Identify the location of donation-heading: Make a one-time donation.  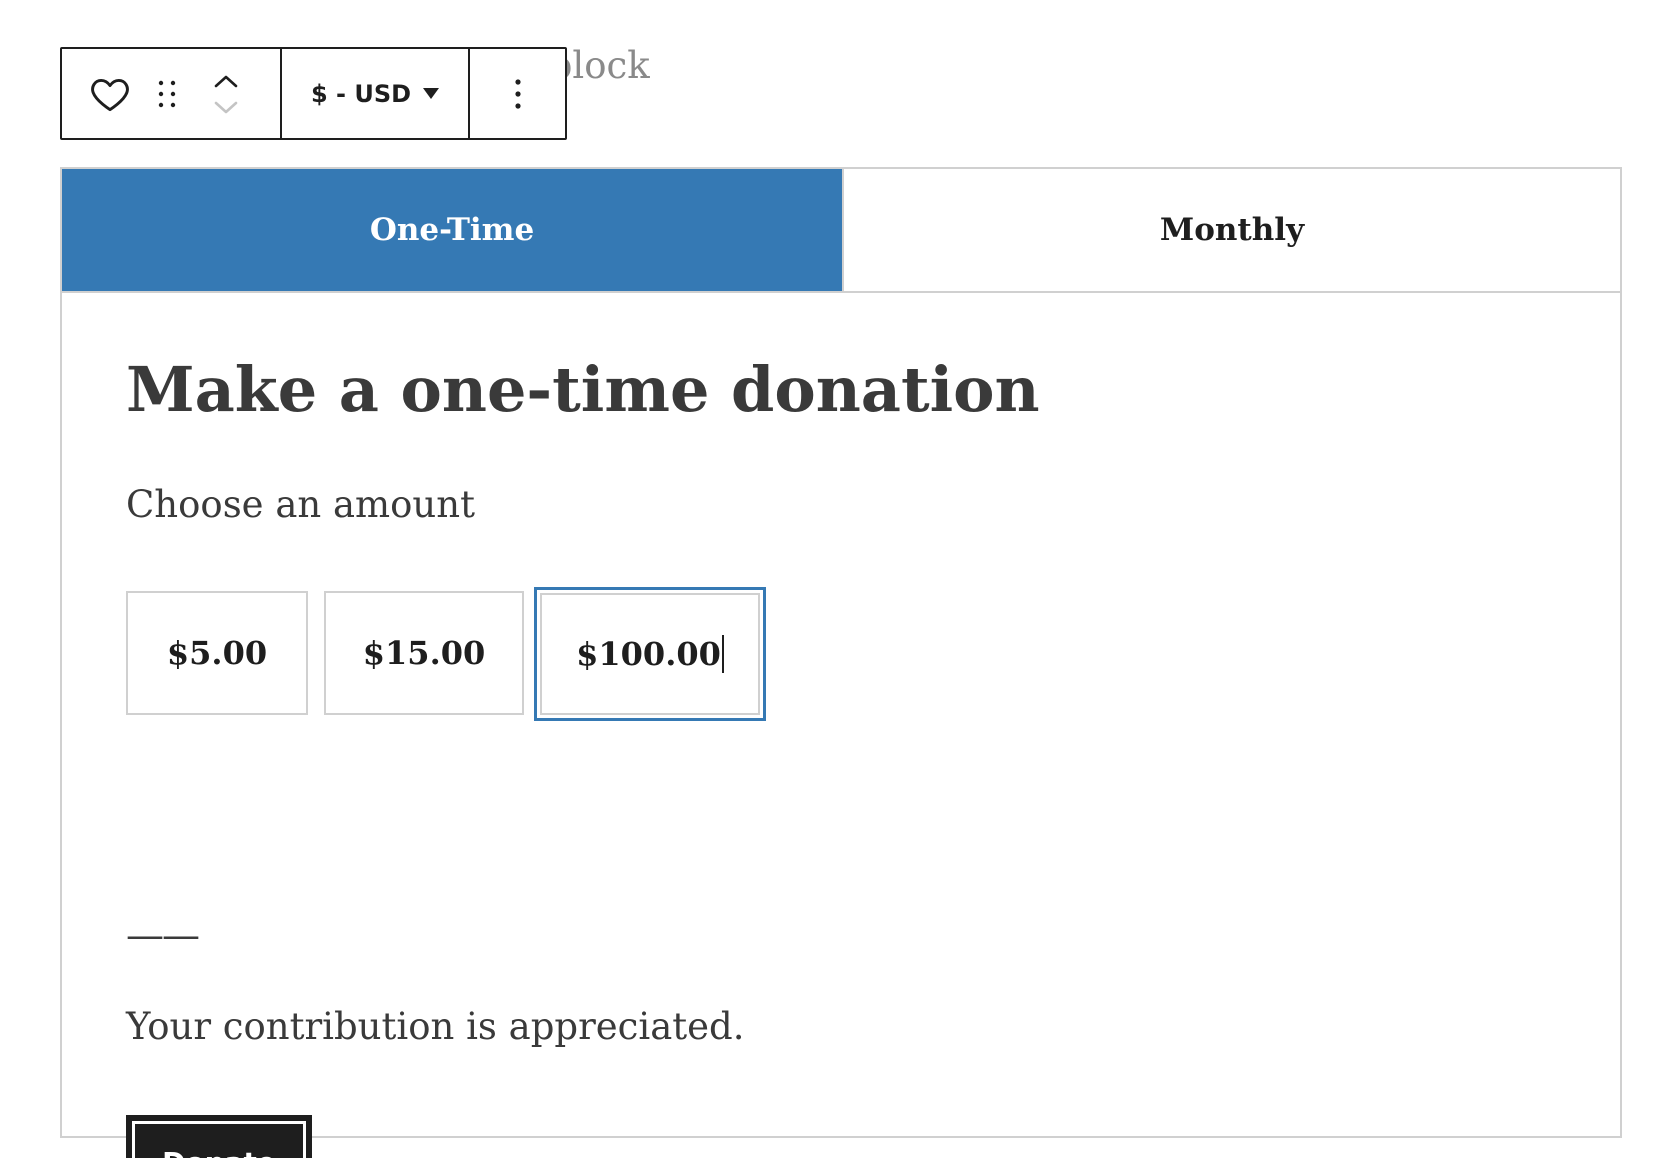
(583, 389).